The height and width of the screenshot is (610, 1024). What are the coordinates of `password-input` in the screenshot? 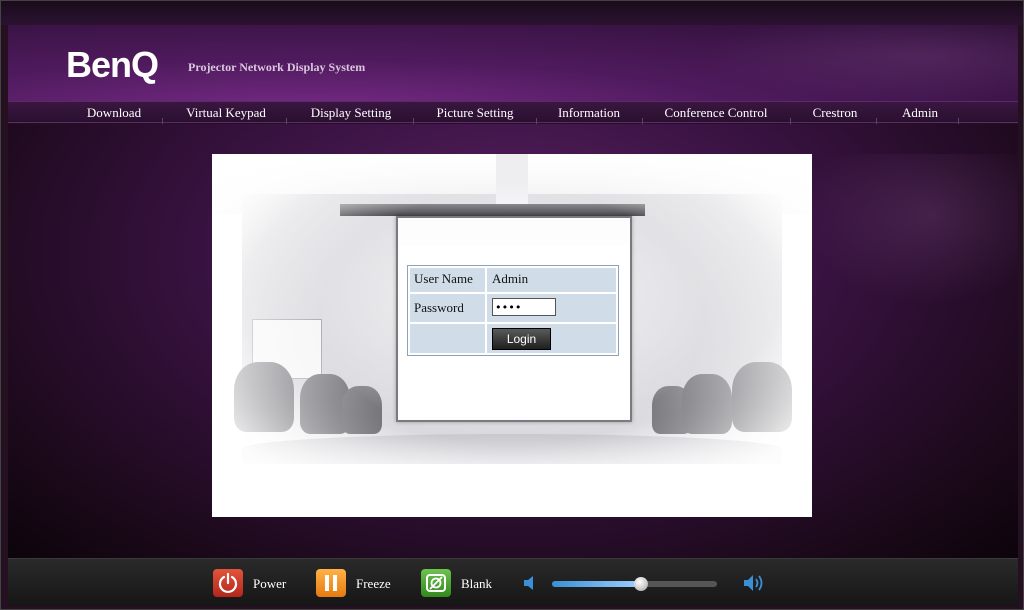 It's located at (524, 307).